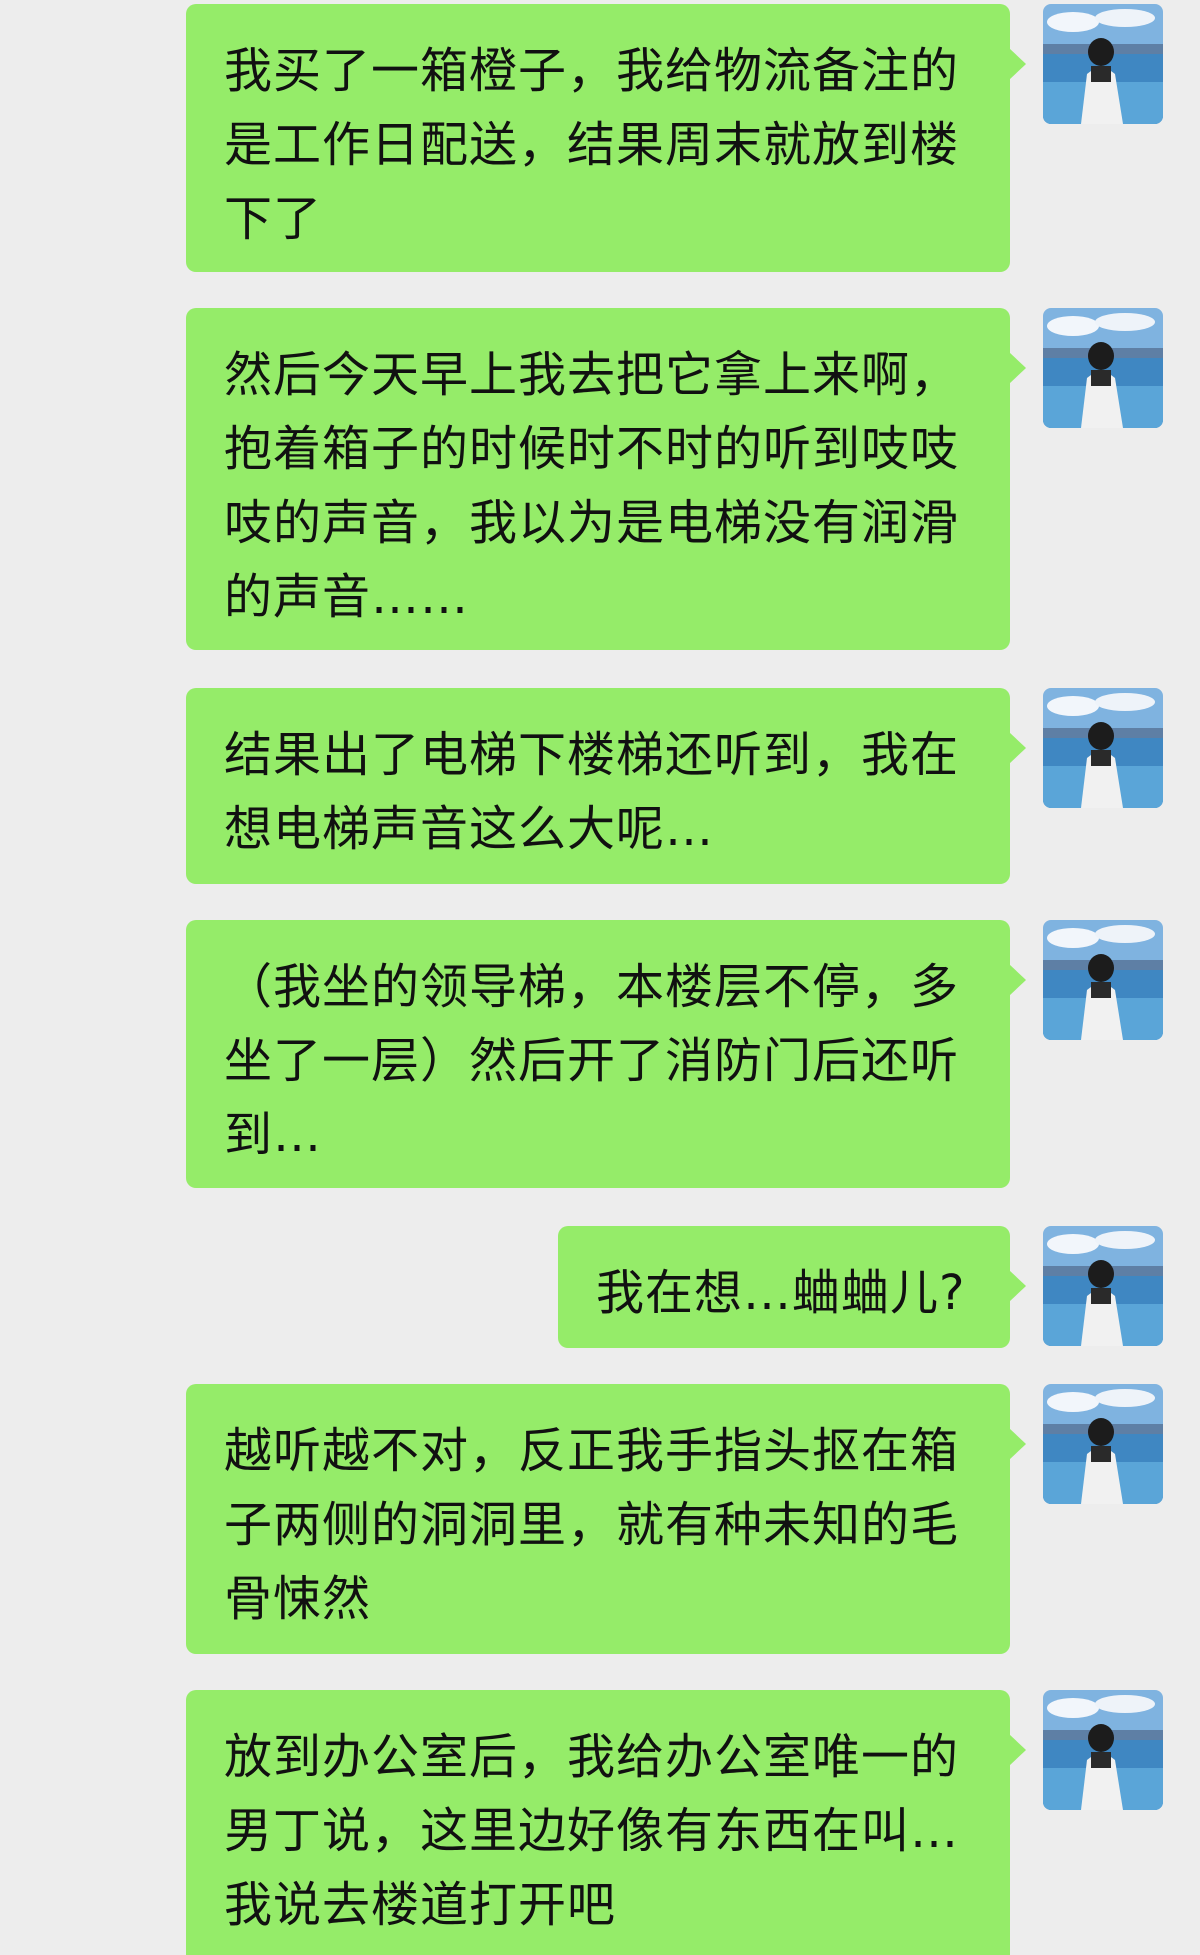 This screenshot has width=1200, height=1955. I want to click on message-bubble: 我在想…蛐蛐儿?, so click(792, 1287).